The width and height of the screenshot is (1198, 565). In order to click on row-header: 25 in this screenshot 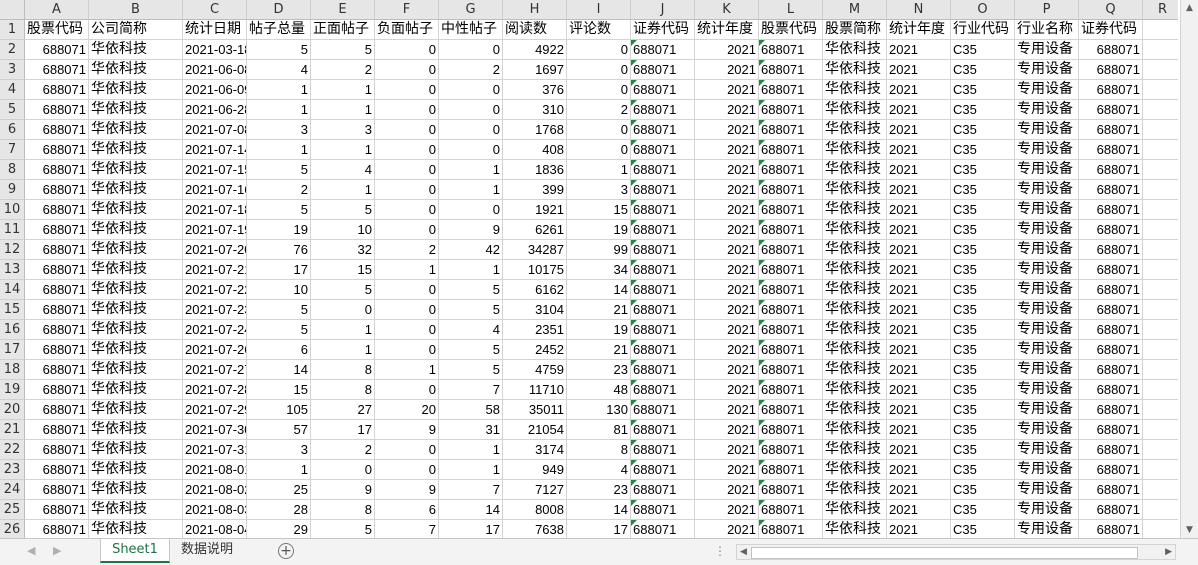, I will do `click(12, 510)`.